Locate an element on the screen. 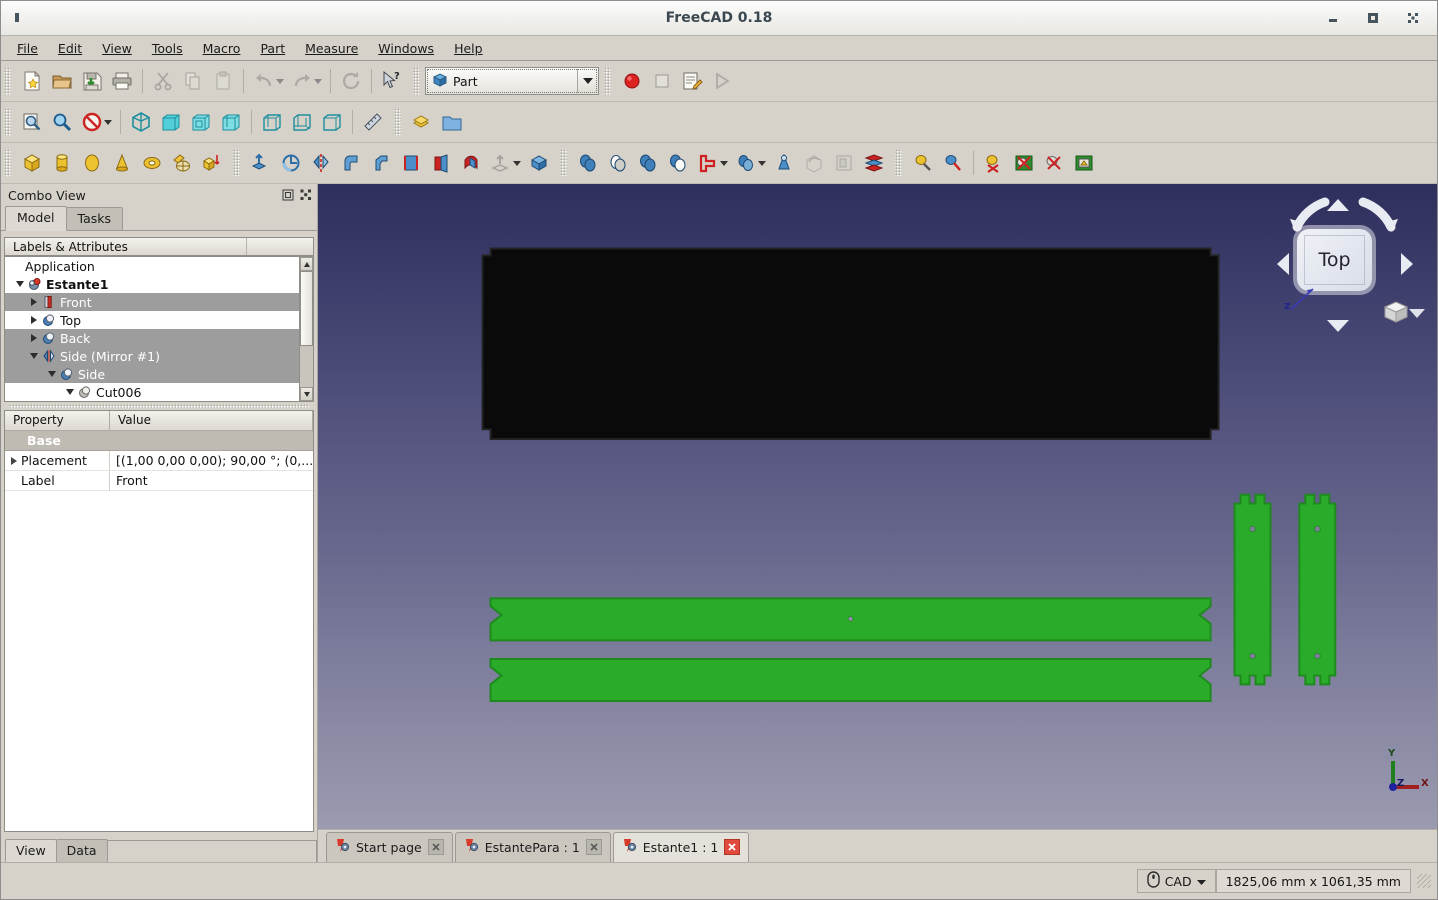  redo-icon is located at coordinates (302, 81).